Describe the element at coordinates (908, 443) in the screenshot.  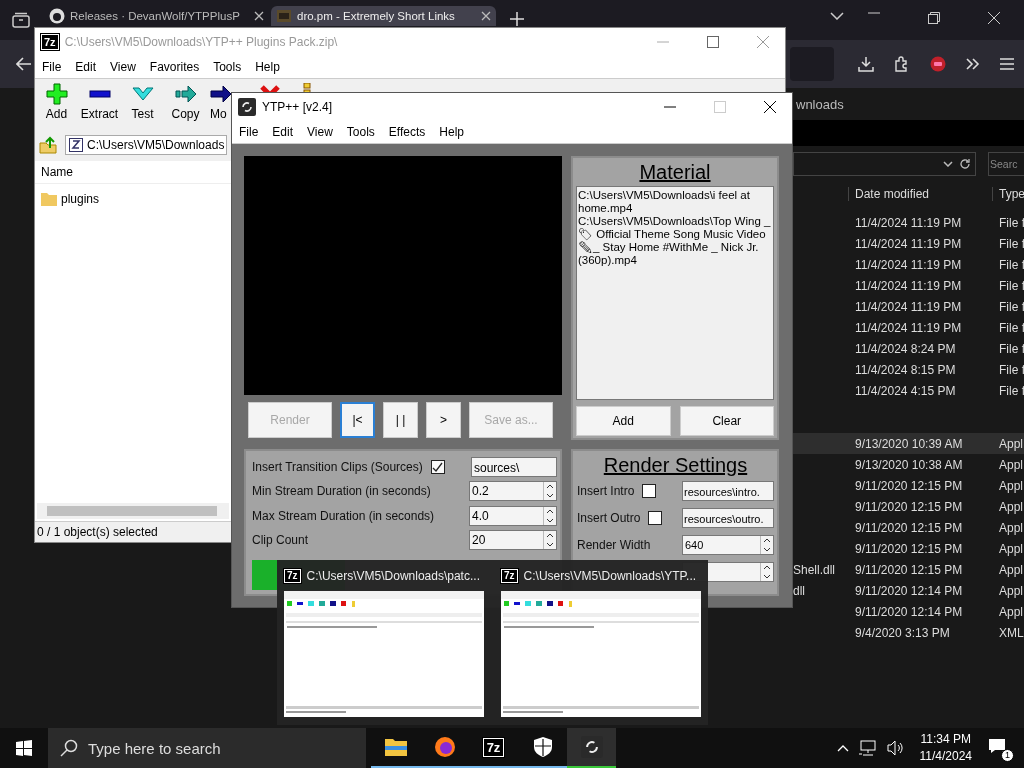
I see `file-row: 9/13/2020 10:39 AM Appl` at that location.